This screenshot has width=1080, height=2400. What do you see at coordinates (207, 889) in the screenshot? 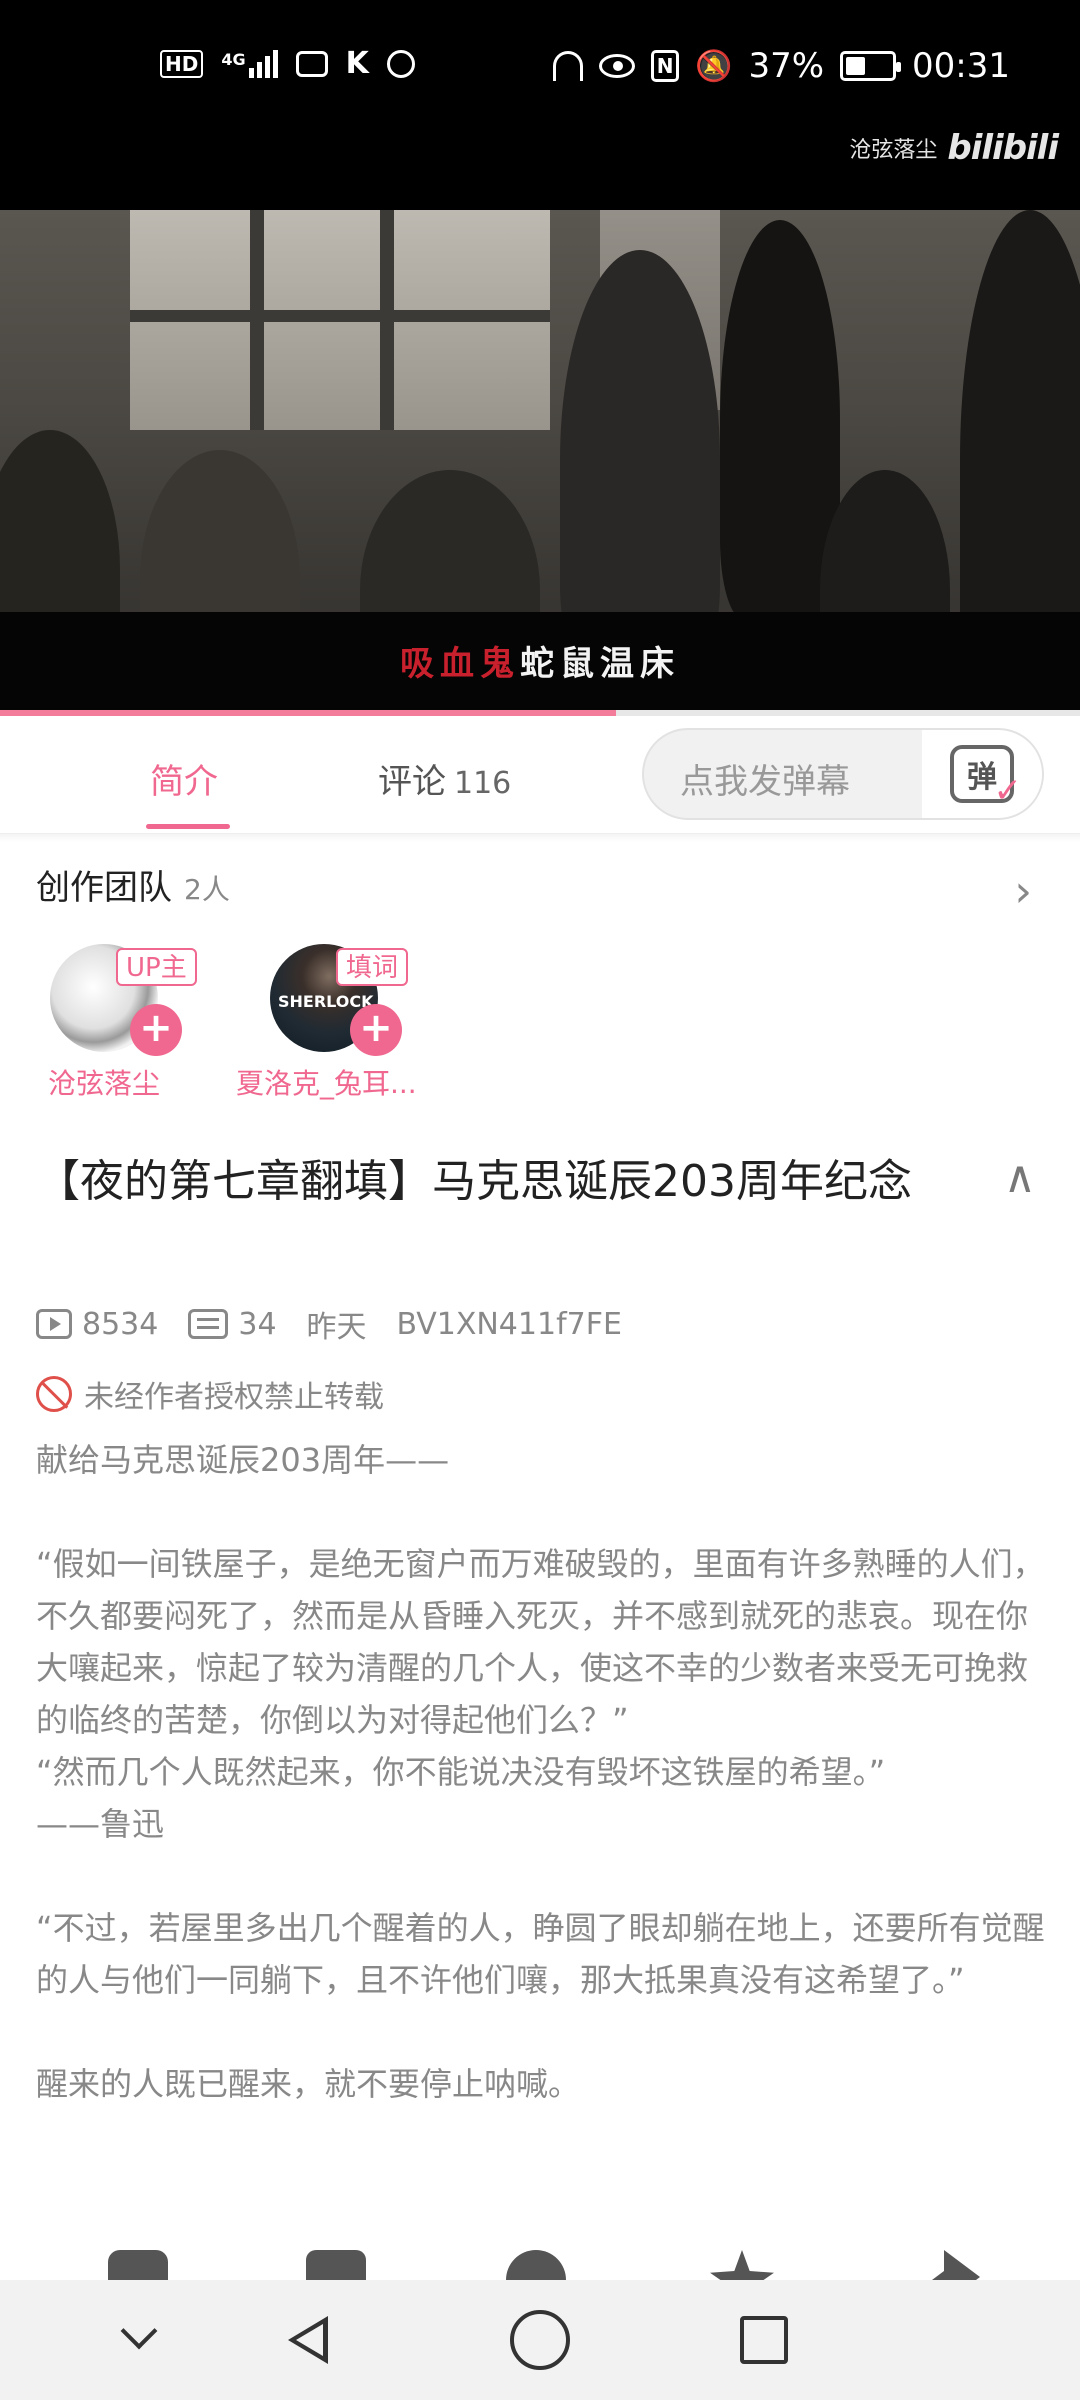
I see `team-count: 2人` at bounding box center [207, 889].